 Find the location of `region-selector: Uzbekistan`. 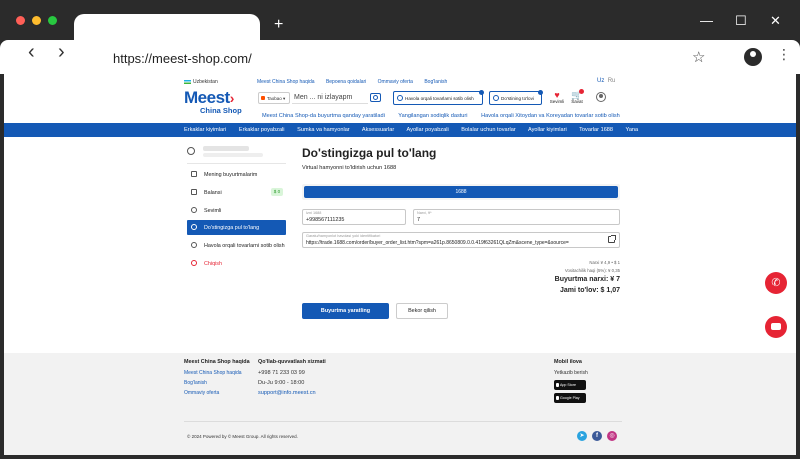

region-selector: Uzbekistan is located at coordinates (201, 82).